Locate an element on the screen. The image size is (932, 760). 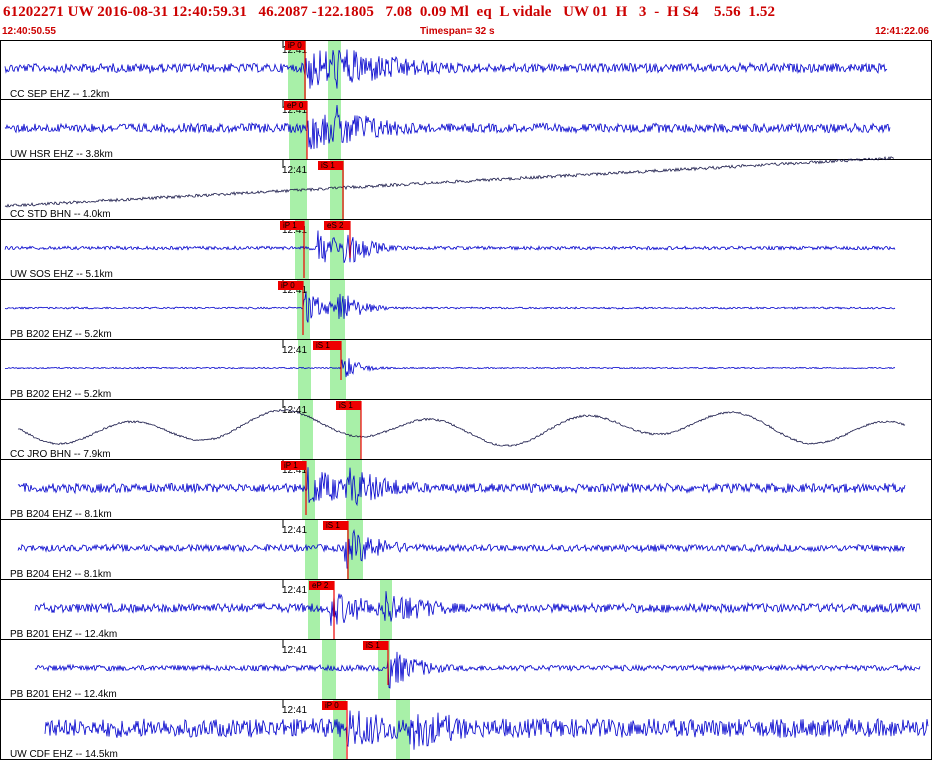
channel-row: 12:41iP 1 eS 2UW SOS EHZ -- 5.1km is located at coordinates (466, 250).